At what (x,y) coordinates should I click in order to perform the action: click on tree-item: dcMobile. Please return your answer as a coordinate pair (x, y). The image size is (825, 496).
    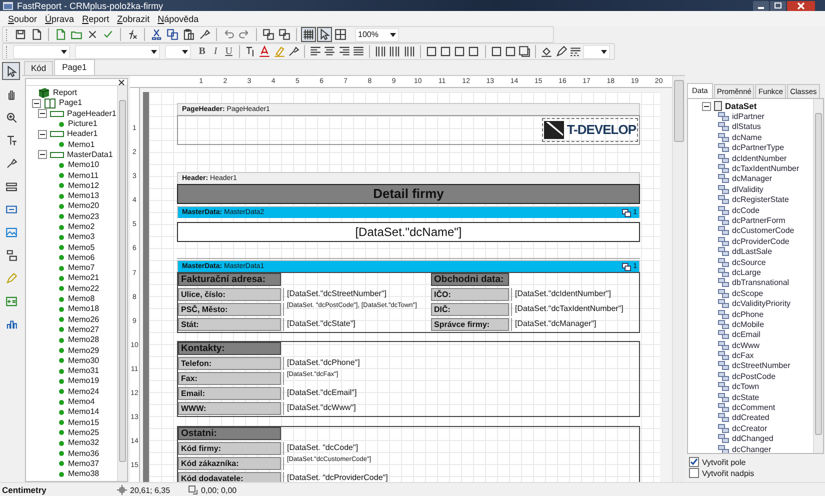
    Looking at the image, I should click on (748, 324).